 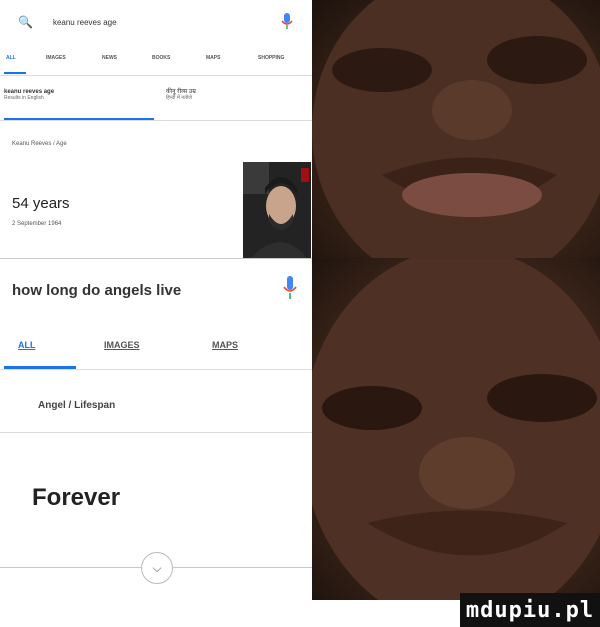 What do you see at coordinates (179, 58) in the screenshot?
I see `tab-books: BOOKS` at bounding box center [179, 58].